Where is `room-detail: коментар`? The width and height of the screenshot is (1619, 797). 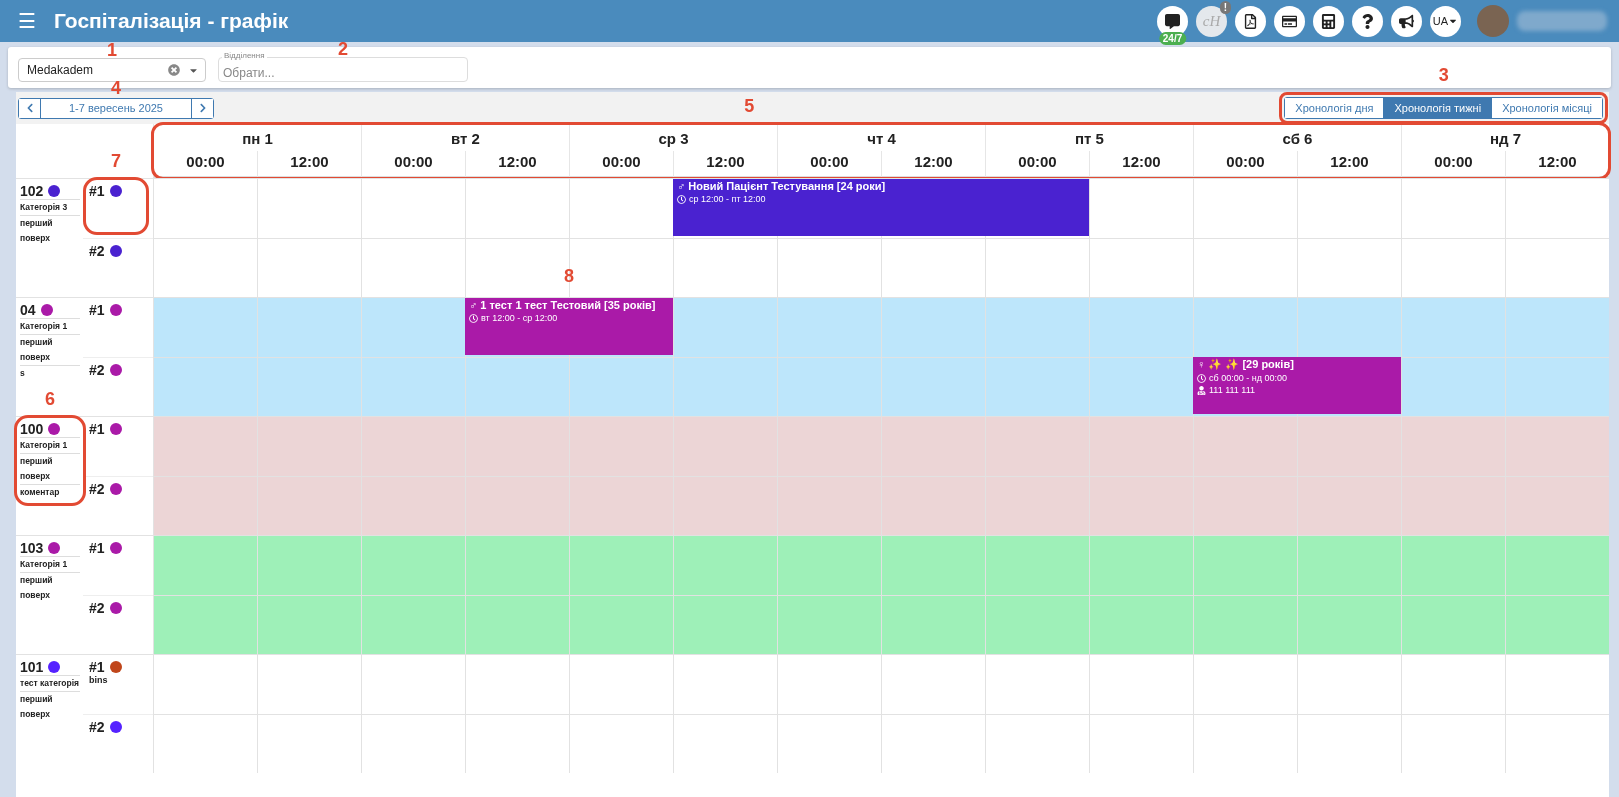
room-detail: коментар is located at coordinates (50, 492).